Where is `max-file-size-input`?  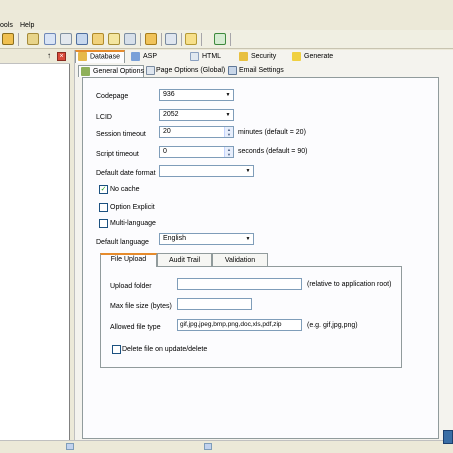
max-file-size-input is located at coordinates (214, 304).